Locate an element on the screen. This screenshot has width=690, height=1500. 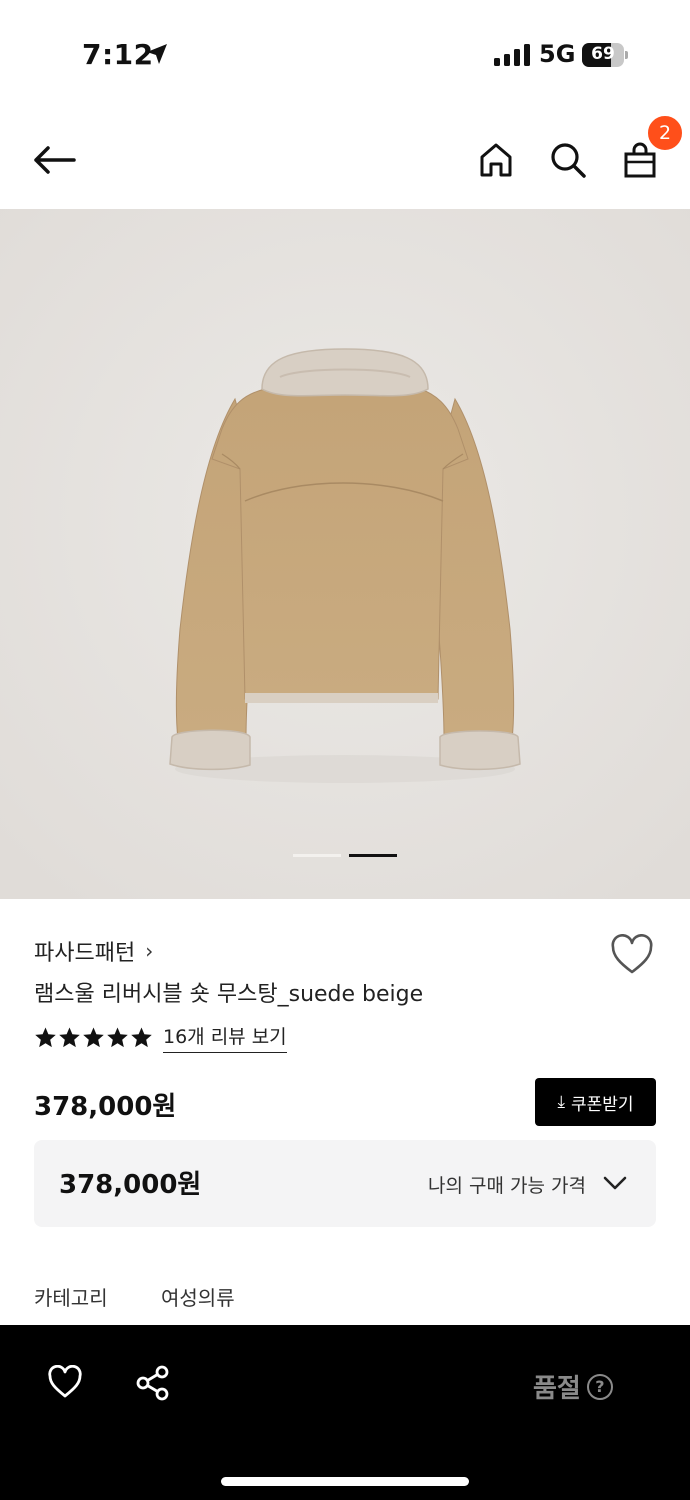
home-button is located at coordinates (496, 160).